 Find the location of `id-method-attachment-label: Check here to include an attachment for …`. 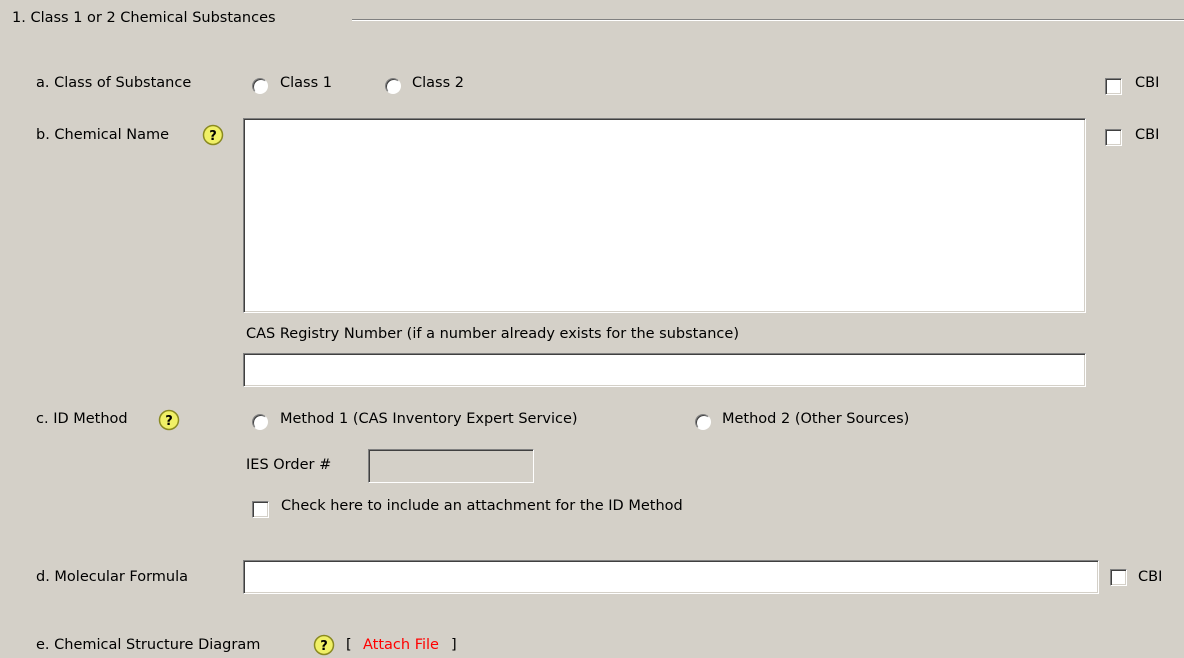

id-method-attachment-label: Check here to include an attachment for … is located at coordinates (482, 506).